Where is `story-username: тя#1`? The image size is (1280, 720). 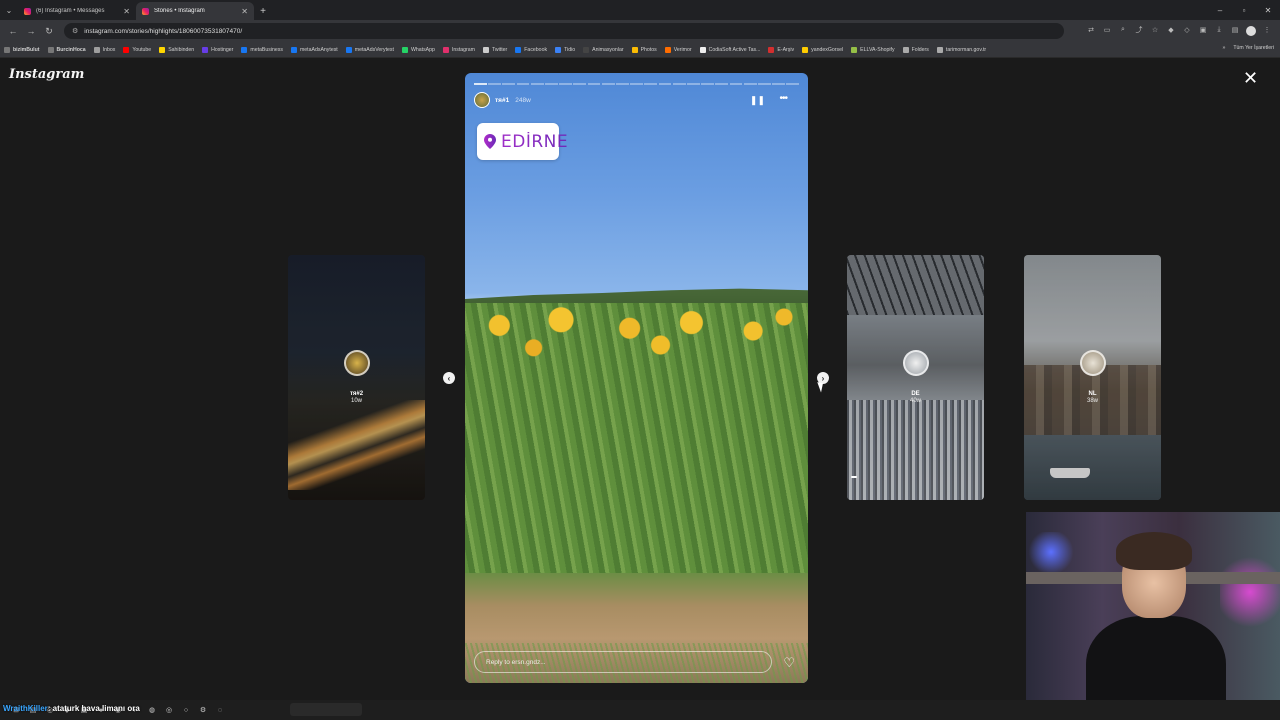
story-username: тя#1 is located at coordinates (502, 100).